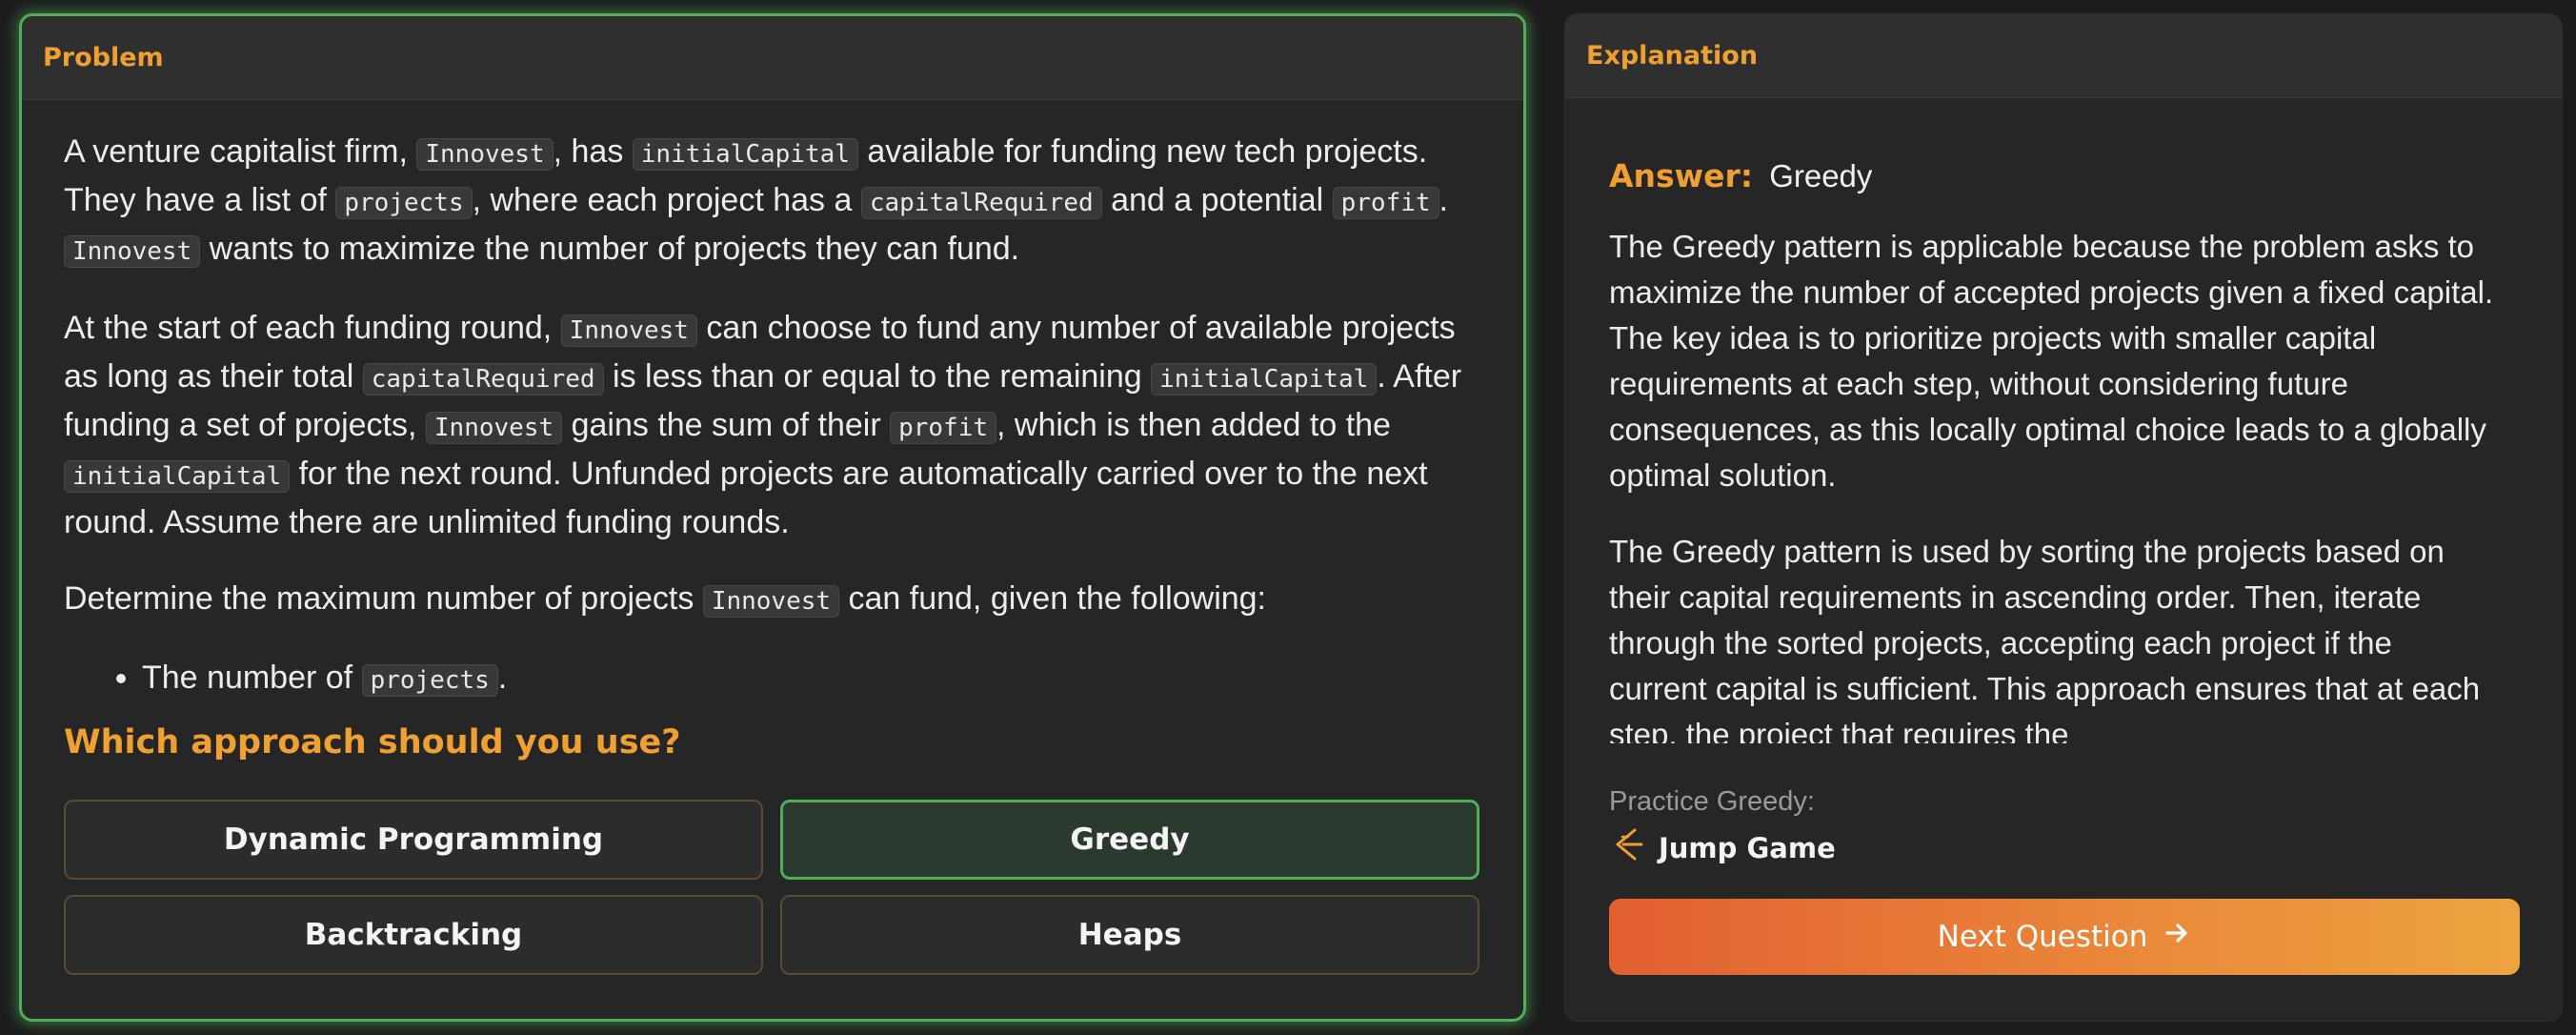 The height and width of the screenshot is (1035, 2576). What do you see at coordinates (2043, 937) in the screenshot?
I see `next-question-label: Next Question` at bounding box center [2043, 937].